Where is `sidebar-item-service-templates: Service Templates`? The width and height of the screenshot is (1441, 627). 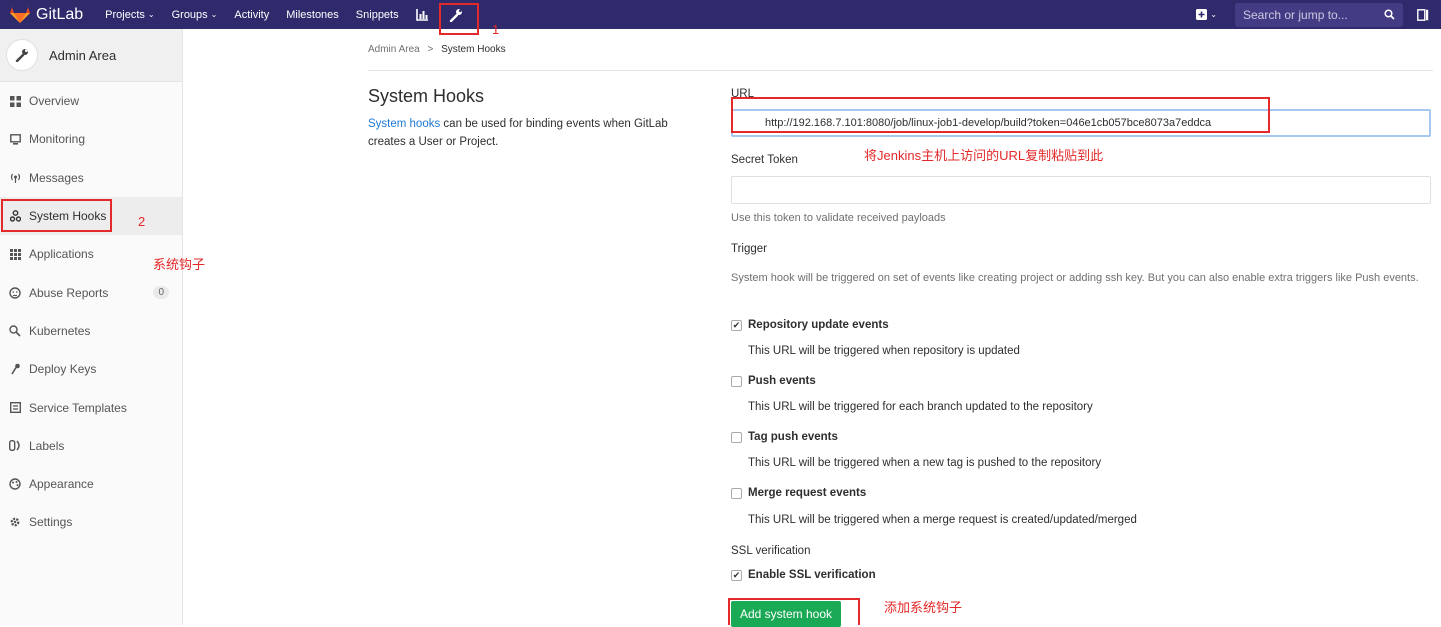
sidebar-item-service-templates: Service Templates is located at coordinates (91, 407).